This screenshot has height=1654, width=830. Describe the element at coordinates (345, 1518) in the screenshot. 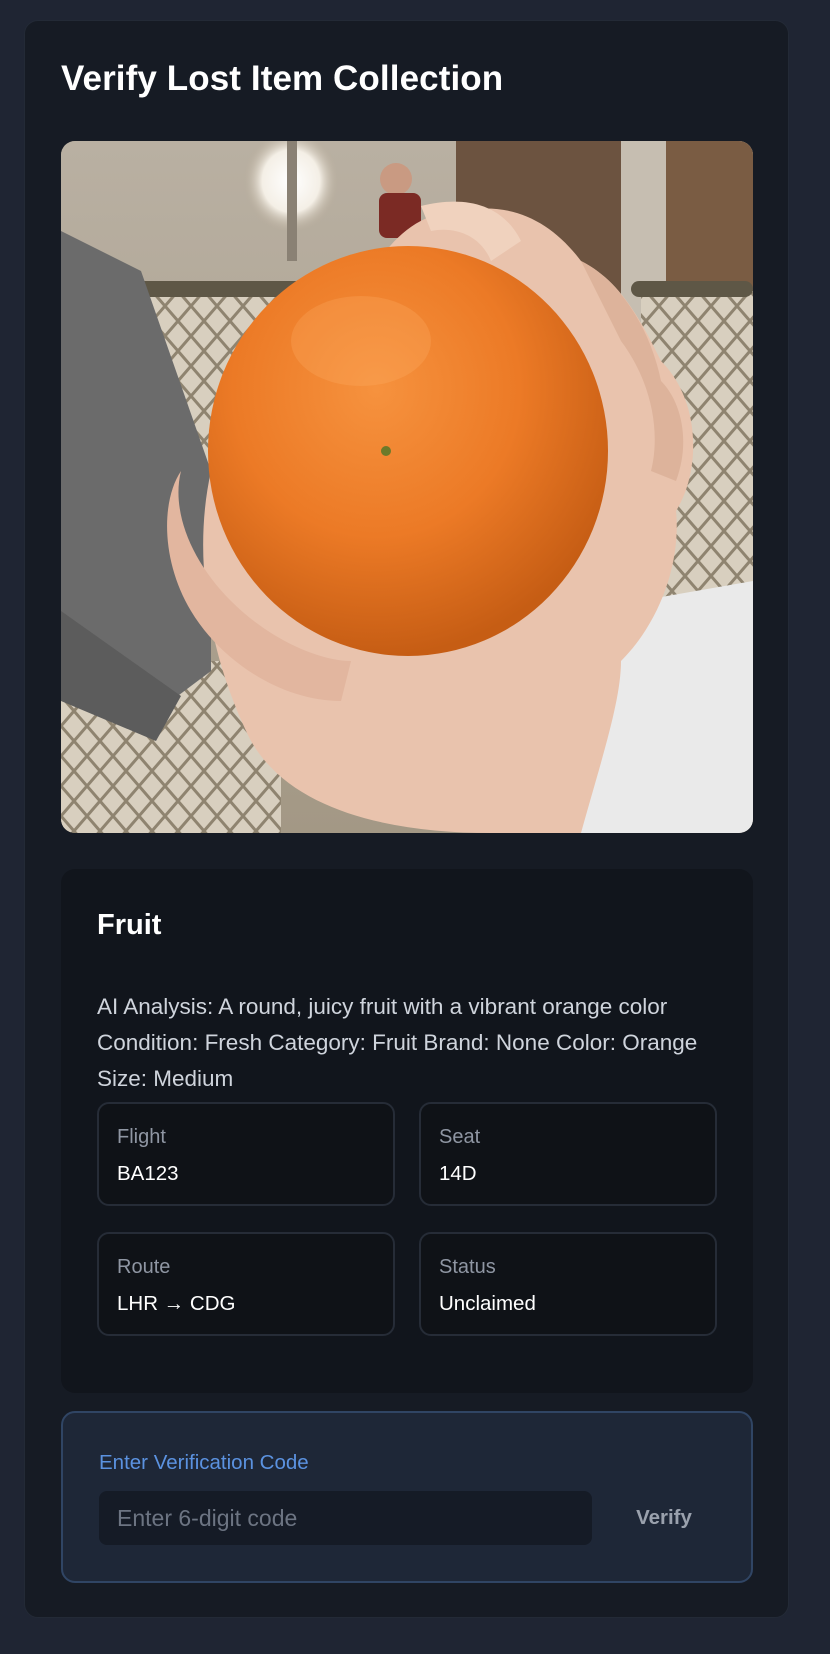

I see `verification-code-input` at that location.